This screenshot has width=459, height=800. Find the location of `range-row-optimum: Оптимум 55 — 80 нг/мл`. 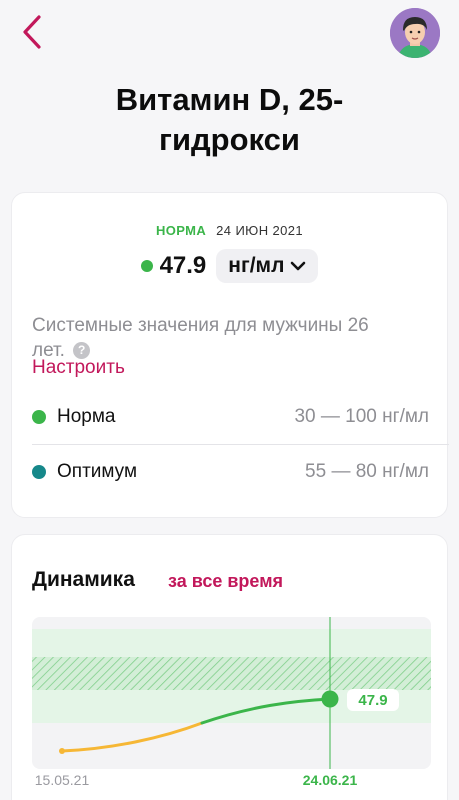

range-row-optimum: Оптимум 55 — 80 нг/мл is located at coordinates (230, 472).